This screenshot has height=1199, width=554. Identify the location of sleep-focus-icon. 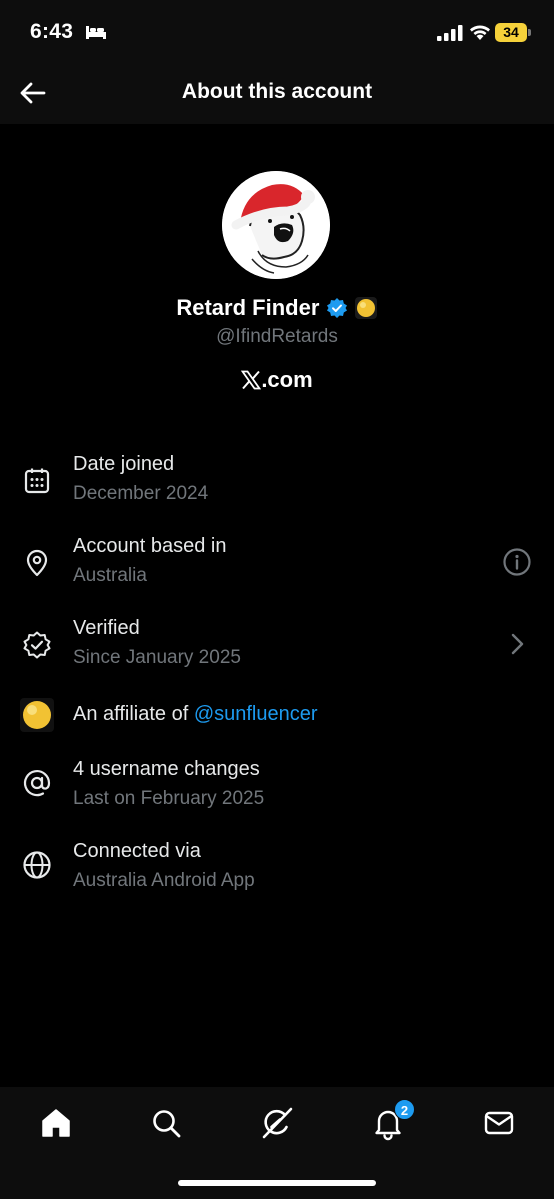
(96, 32).